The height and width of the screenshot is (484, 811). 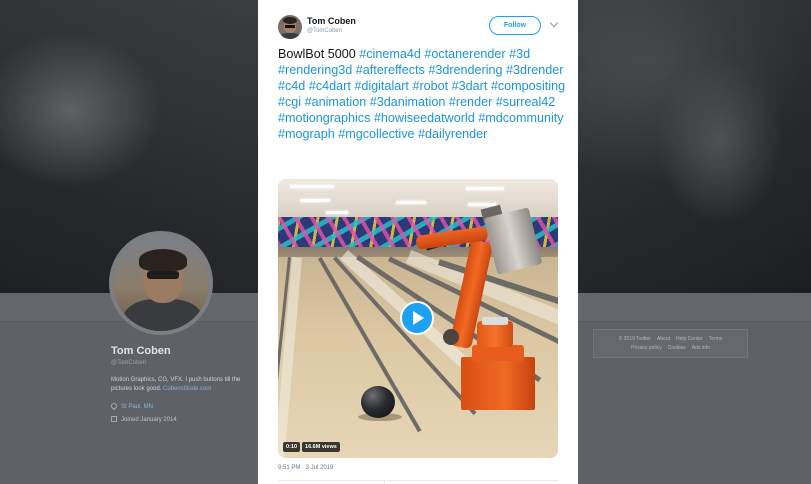 I want to click on video-views: 16.6M views, so click(x=321, y=447).